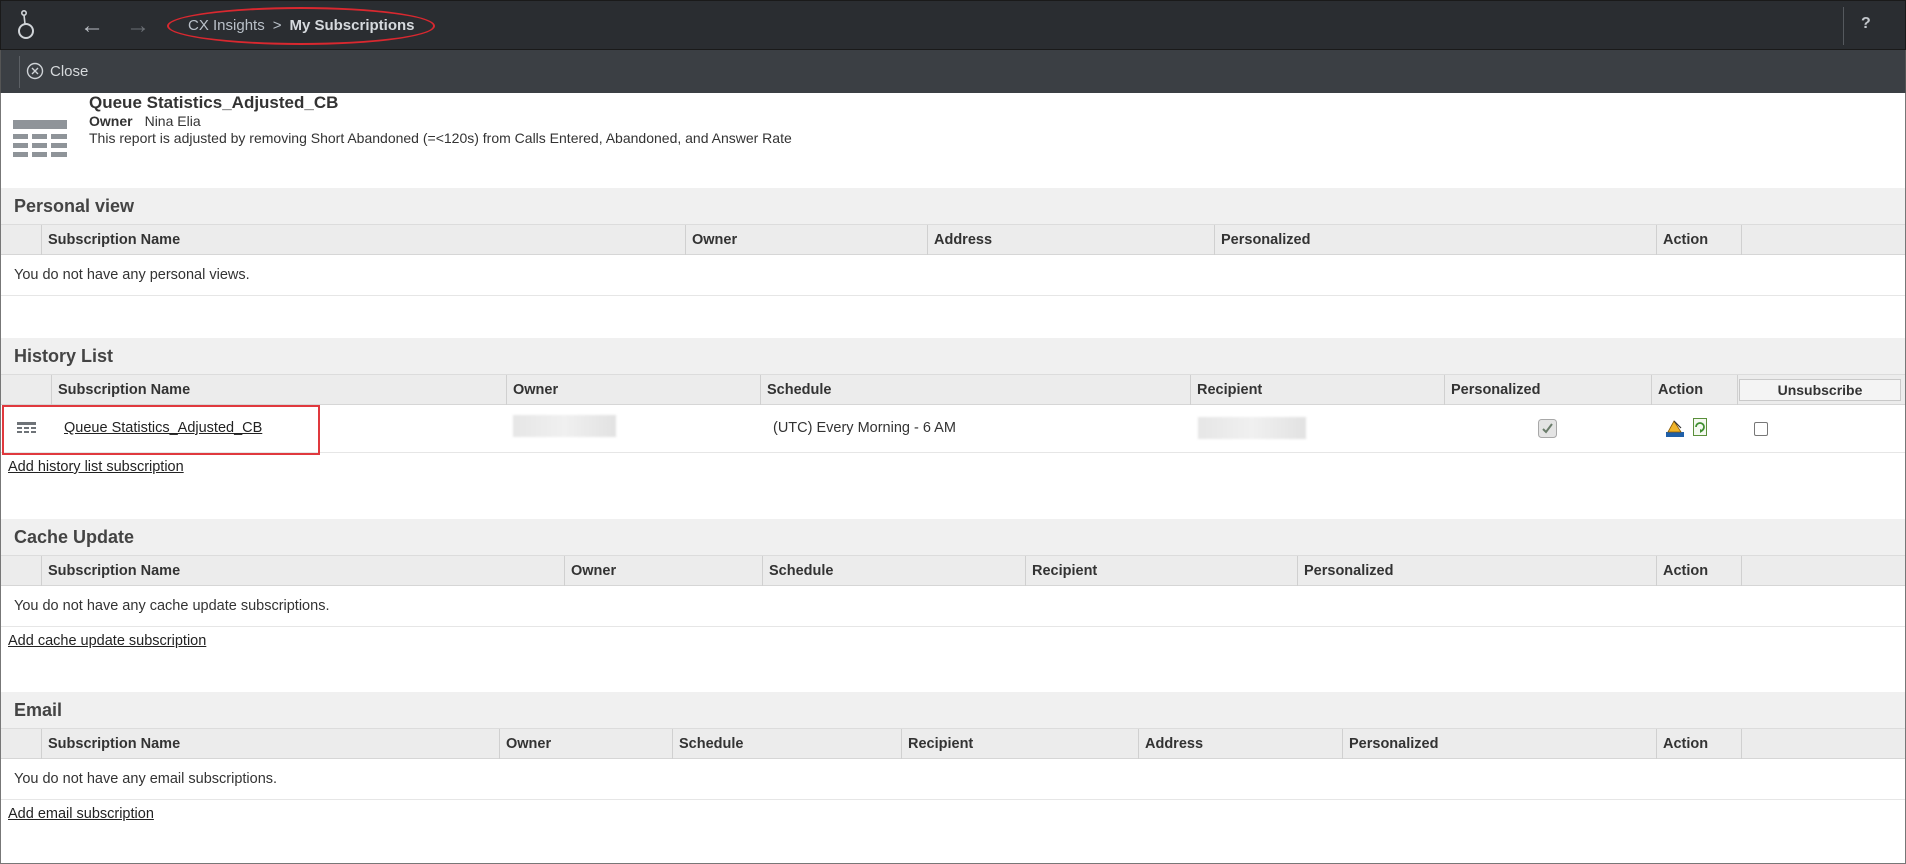  Describe the element at coordinates (953, 537) in the screenshot. I see `section-title: Cache Update` at that location.